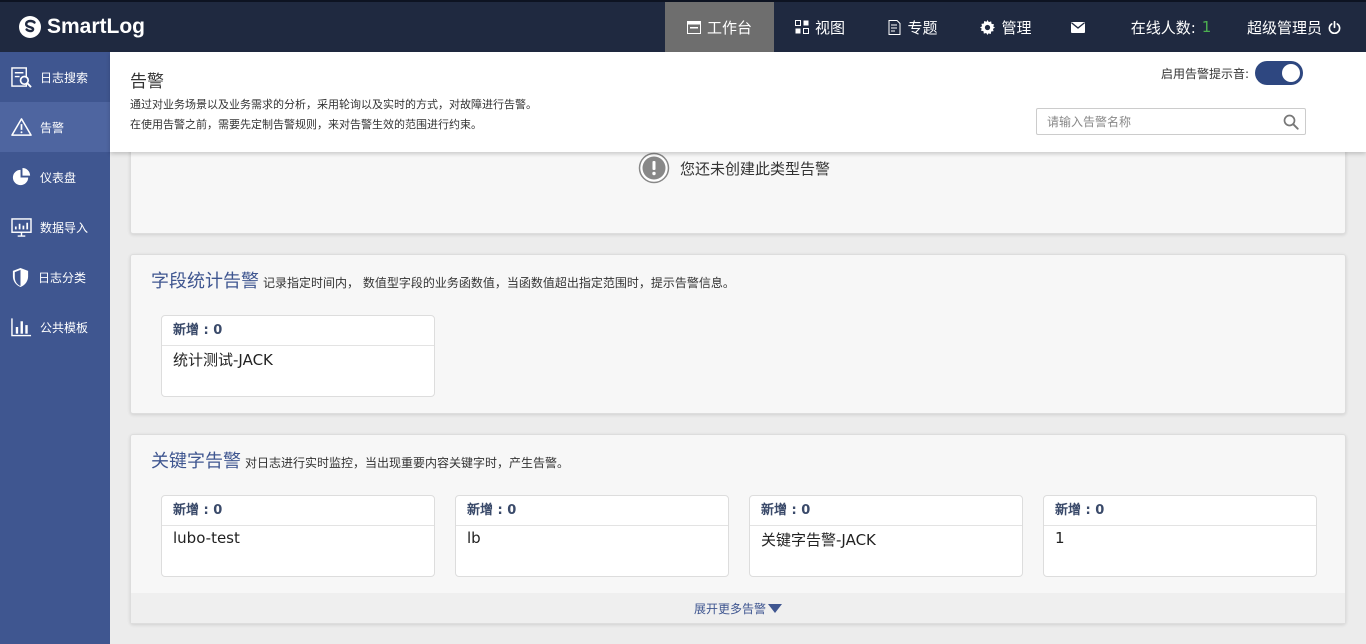 This screenshot has height=644, width=1366. What do you see at coordinates (1152, 121) in the screenshot?
I see `search-input` at bounding box center [1152, 121].